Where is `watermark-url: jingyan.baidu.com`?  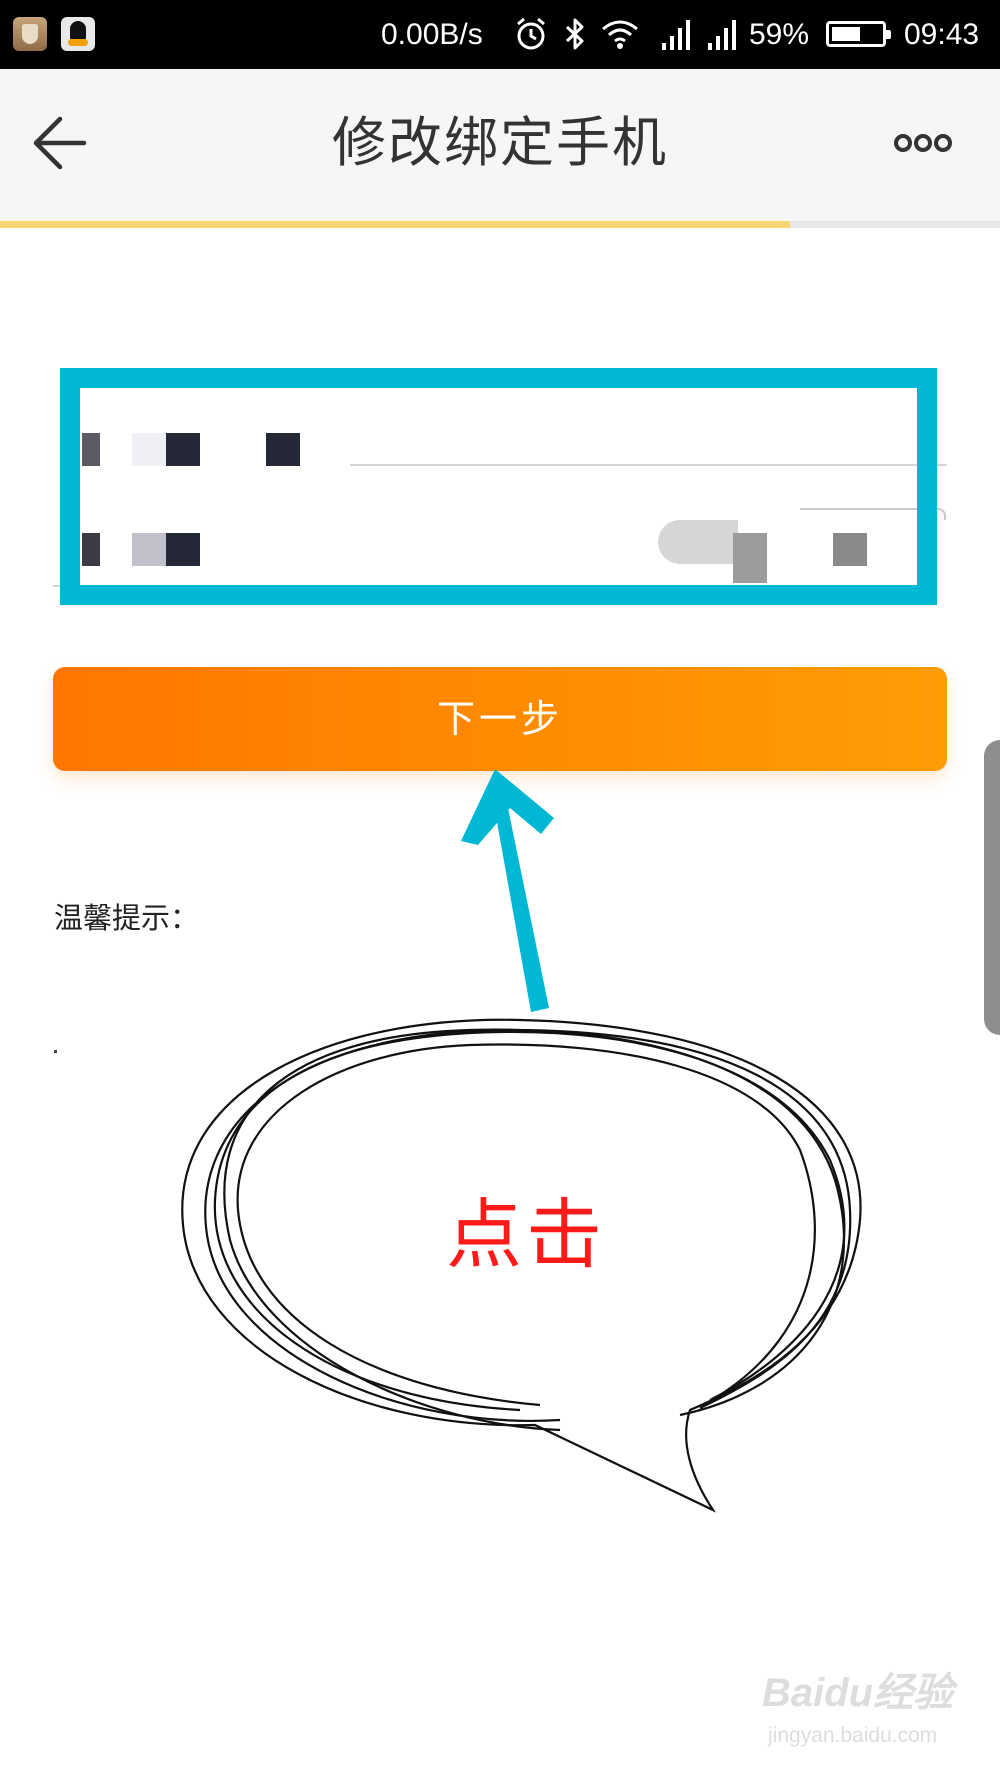 watermark-url: jingyan.baidu.com is located at coordinates (853, 1735).